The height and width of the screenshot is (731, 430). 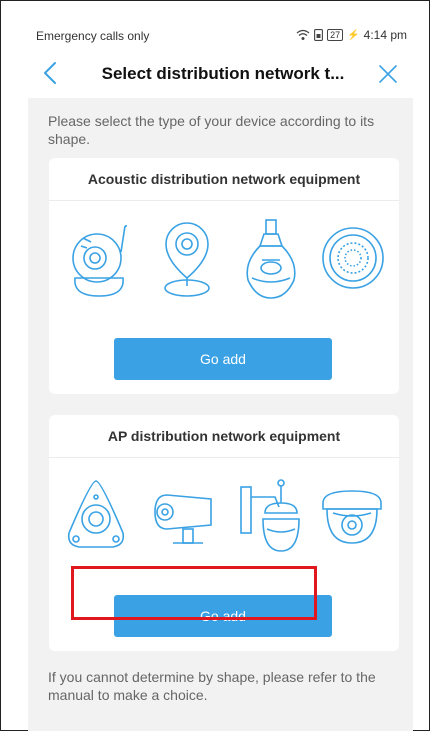 What do you see at coordinates (224, 436) in the screenshot?
I see `card-title: AP distribution network equipment` at bounding box center [224, 436].